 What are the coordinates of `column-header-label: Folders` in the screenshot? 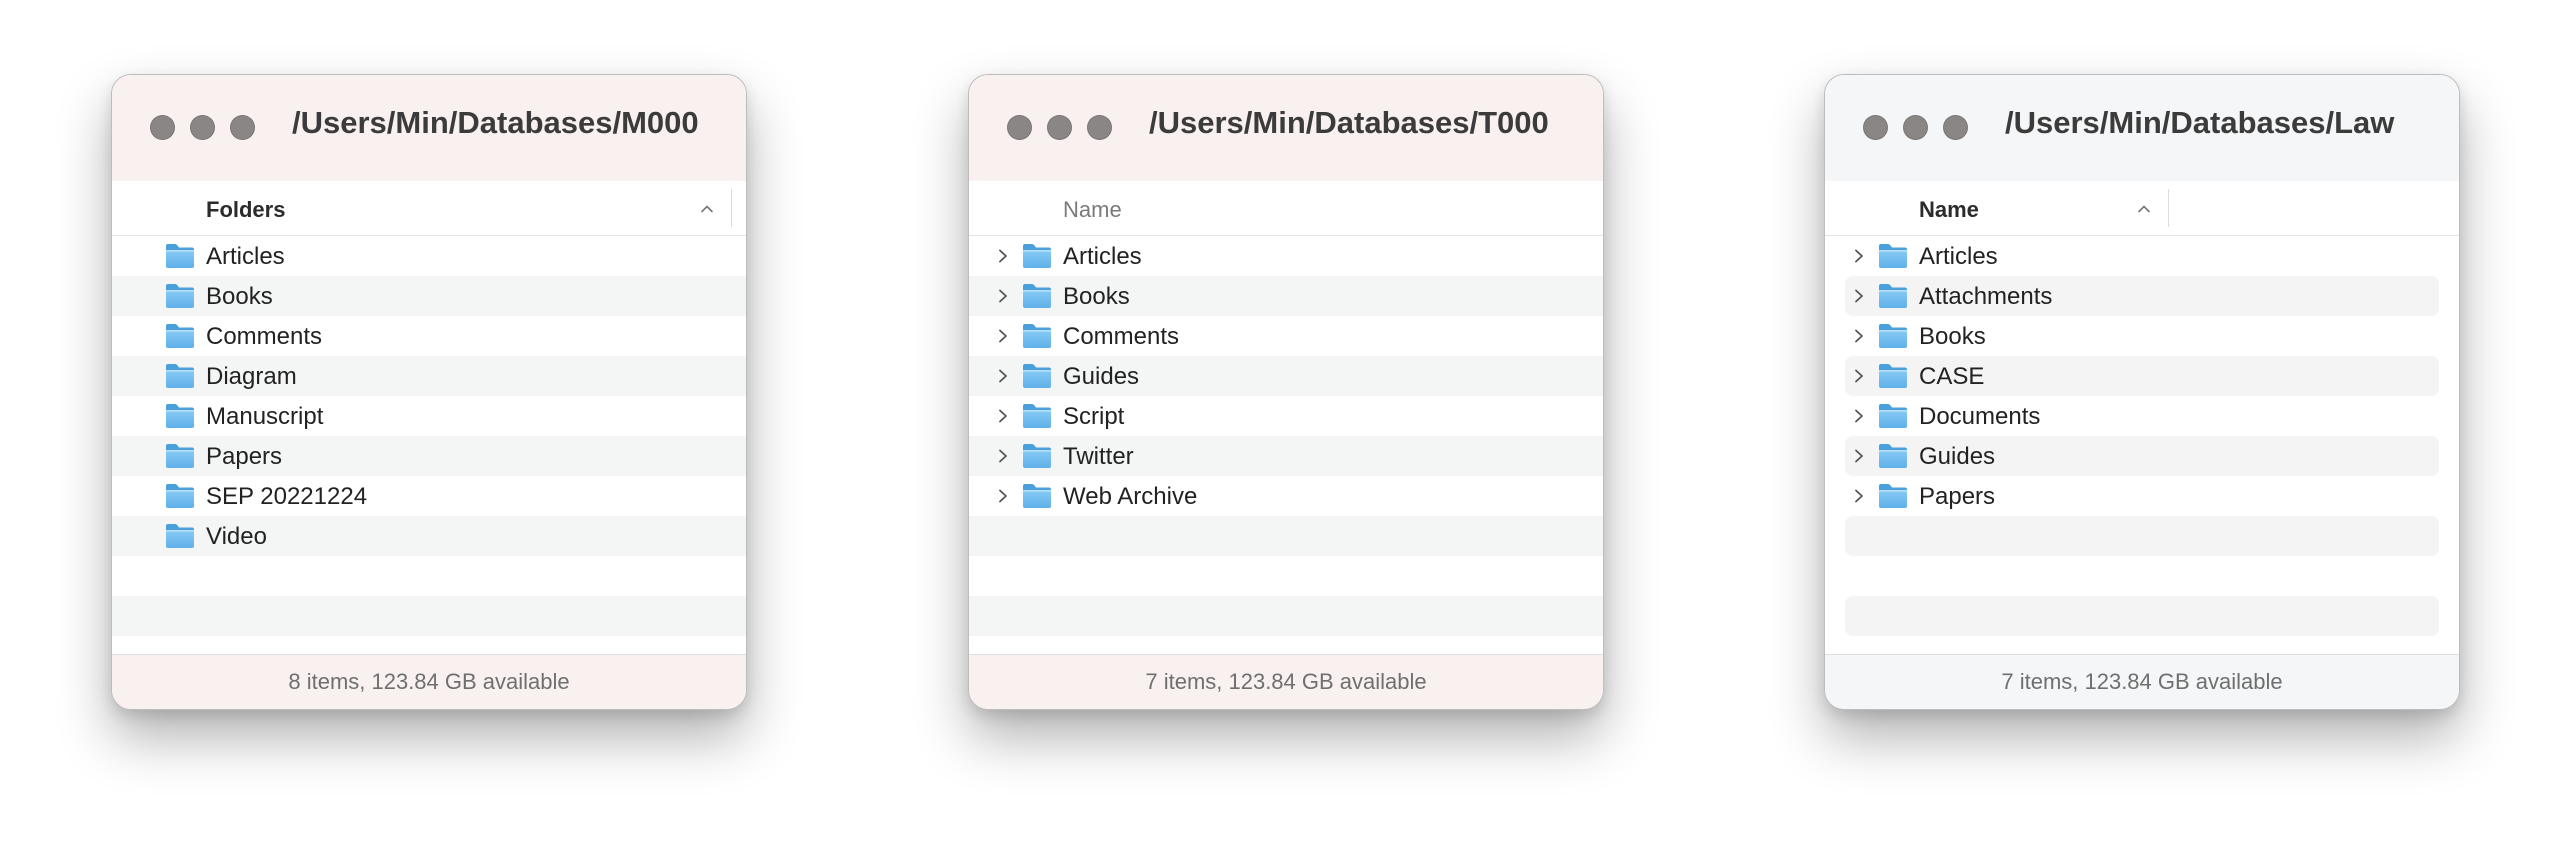 It's located at (245, 210).